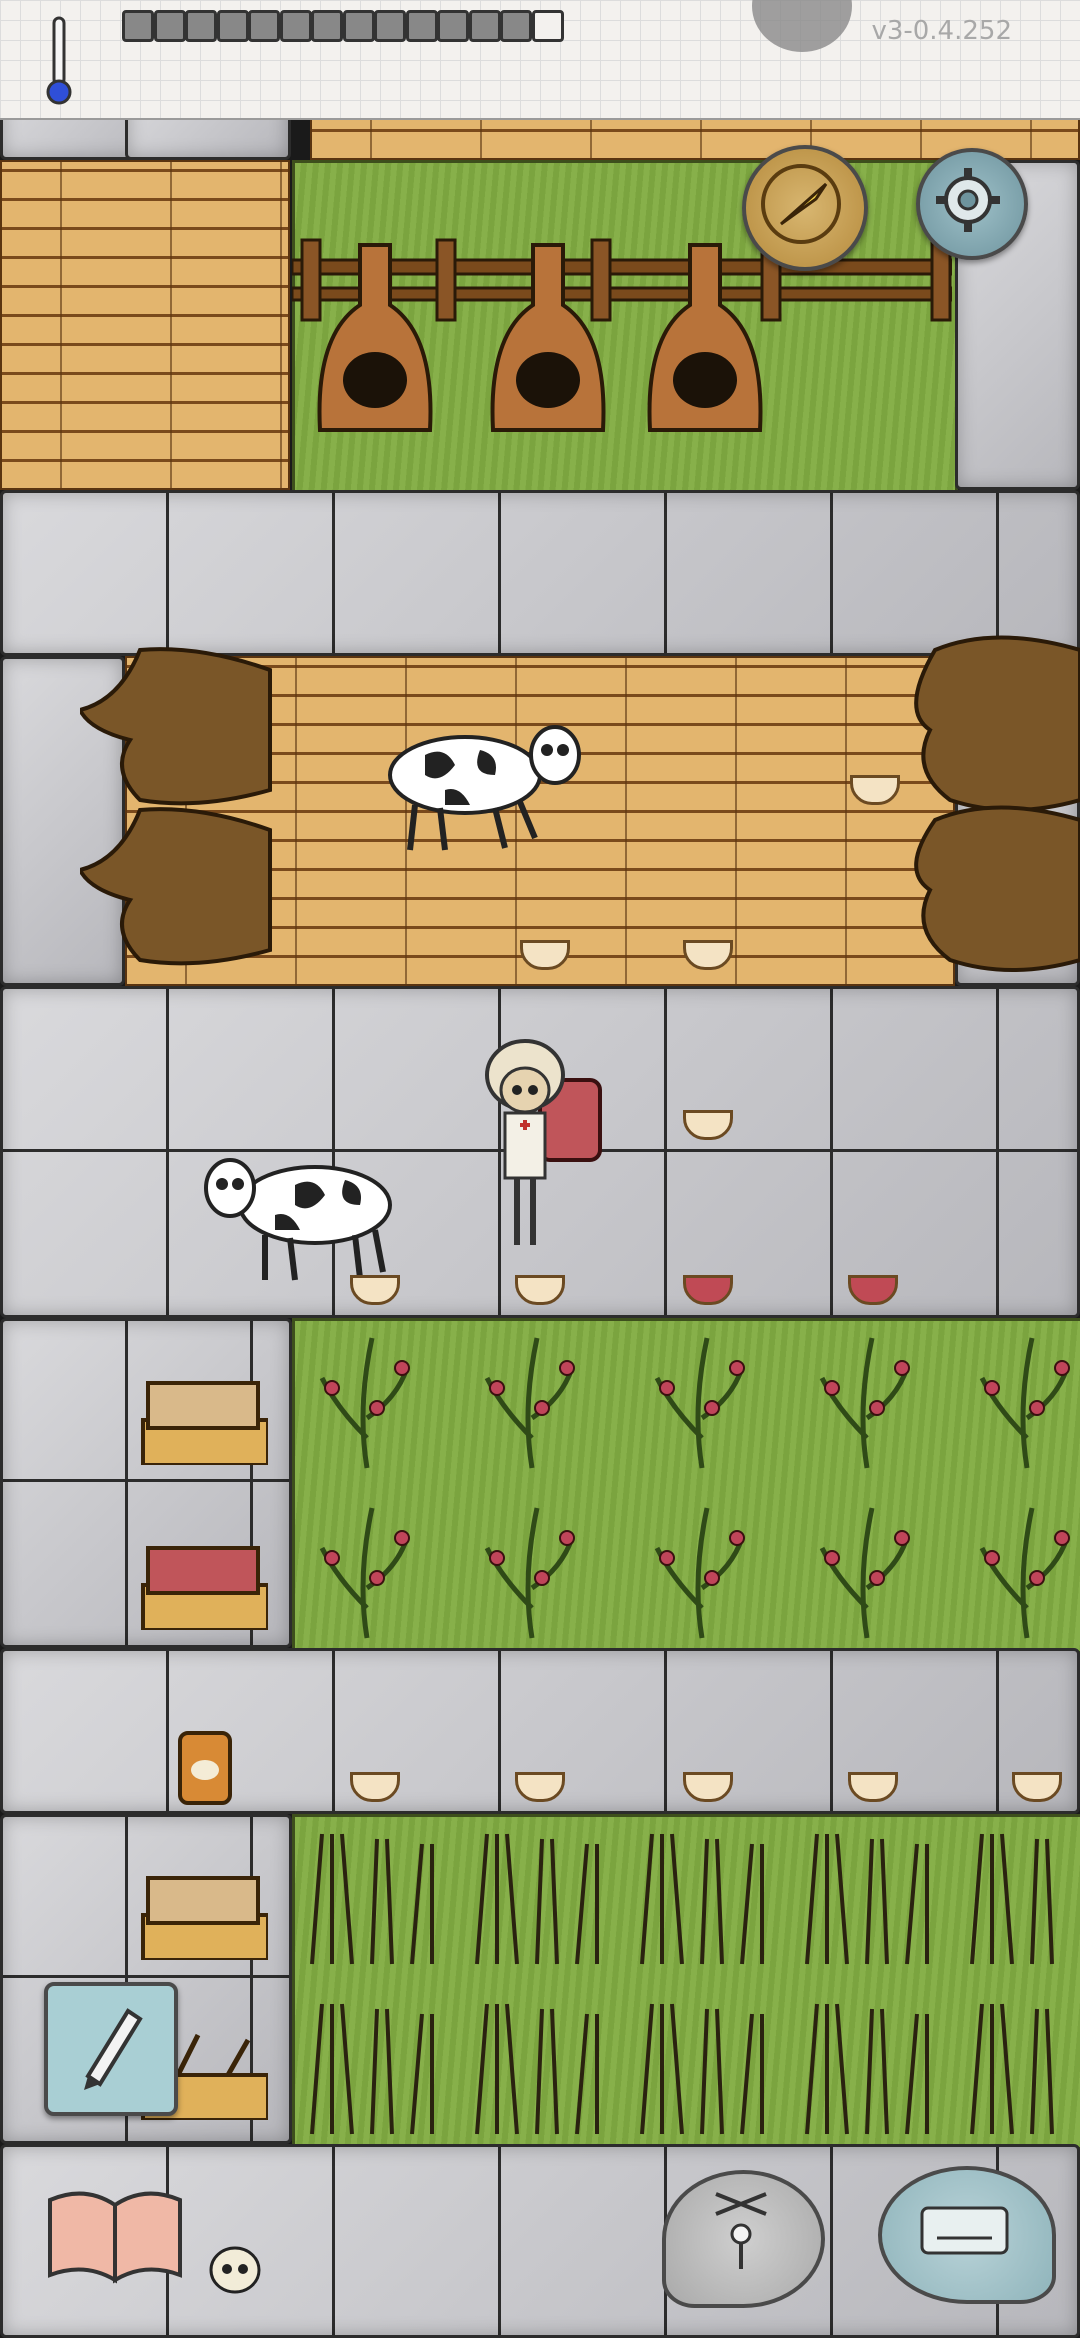 This screenshot has height=2338, width=1080. Describe the element at coordinates (550, 1145) in the screenshot. I see `player-character` at that location.